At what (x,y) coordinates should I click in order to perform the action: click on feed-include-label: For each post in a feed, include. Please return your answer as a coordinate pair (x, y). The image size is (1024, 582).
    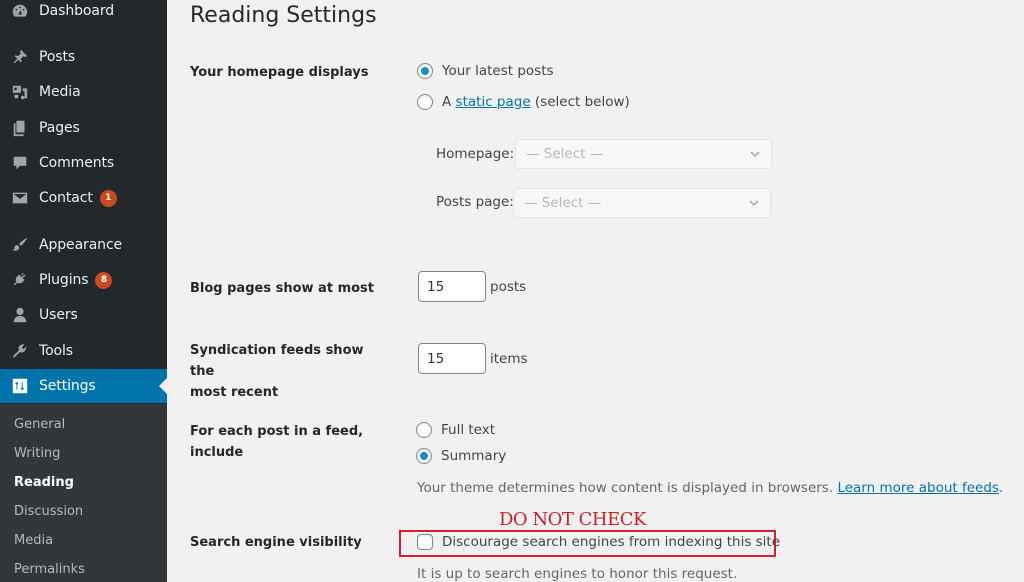
    Looking at the image, I should click on (277, 442).